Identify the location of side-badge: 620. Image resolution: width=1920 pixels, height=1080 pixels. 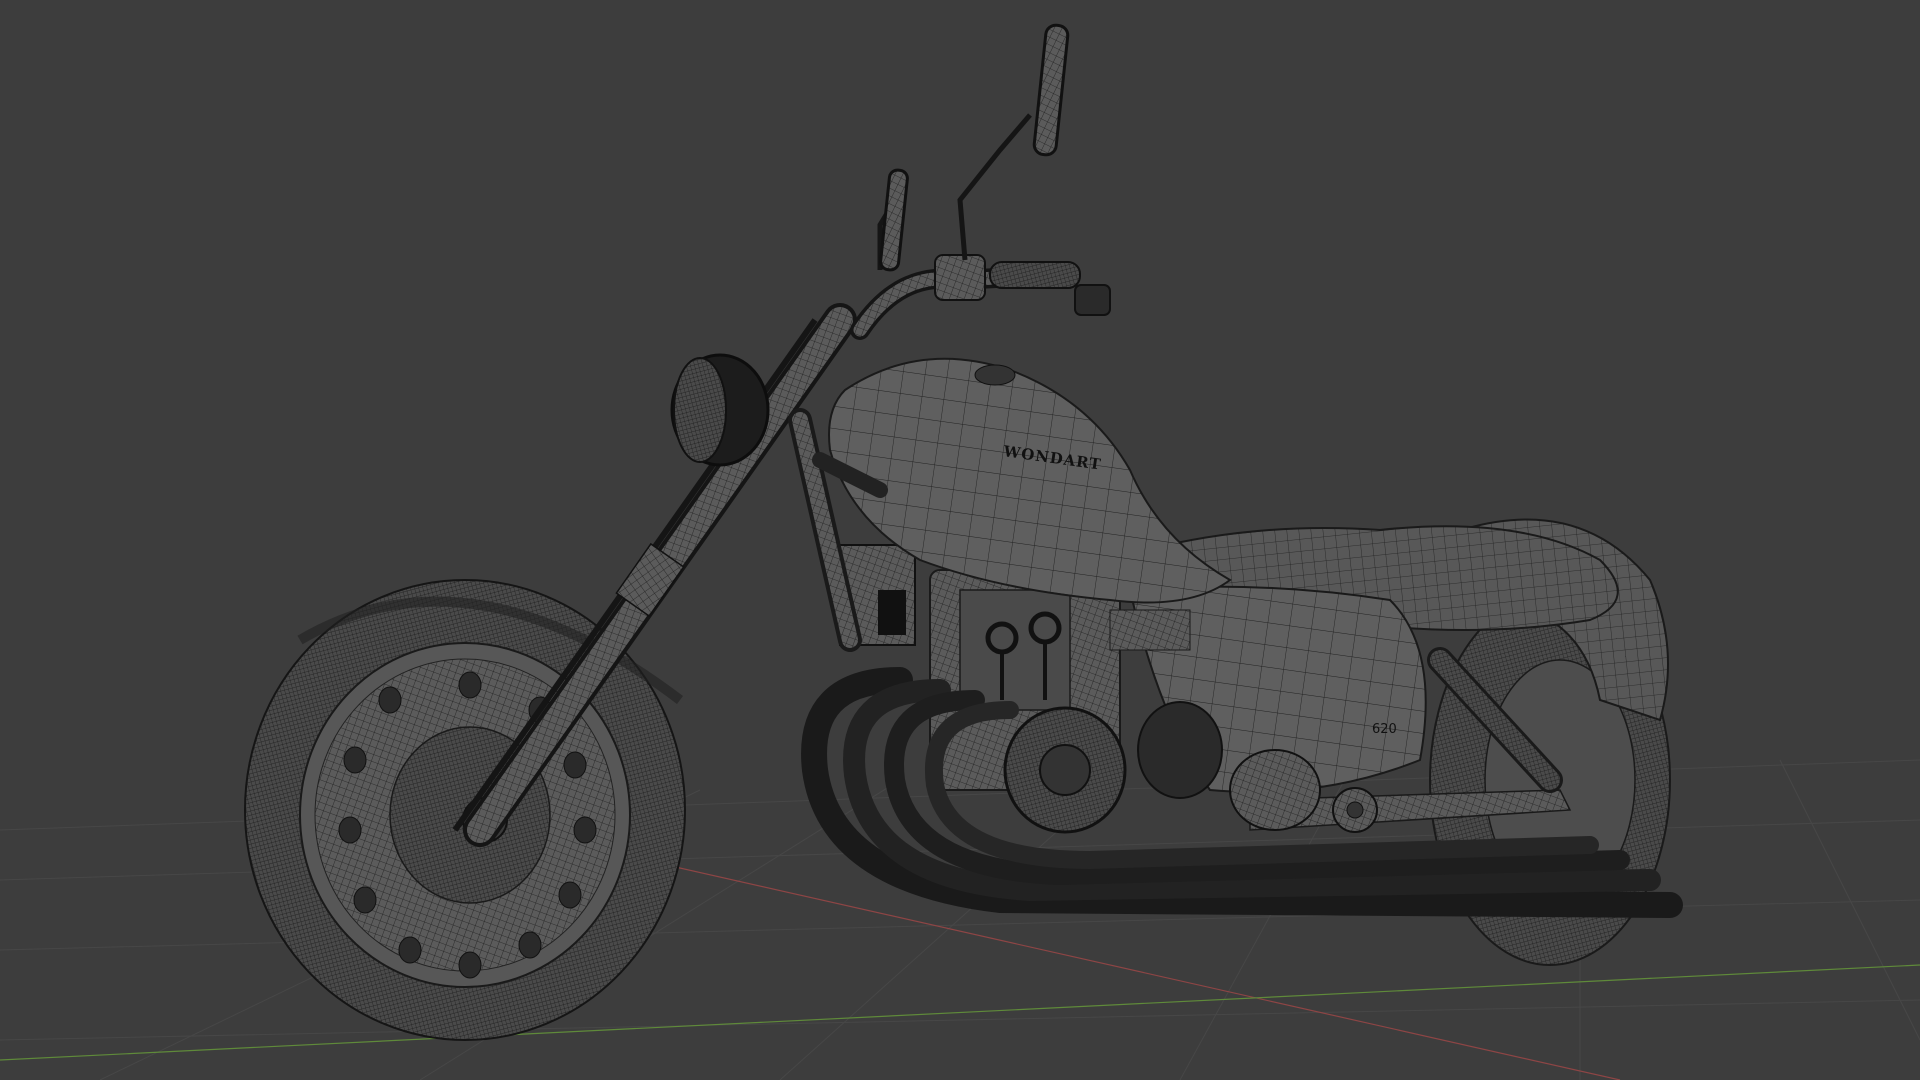
(1384, 729).